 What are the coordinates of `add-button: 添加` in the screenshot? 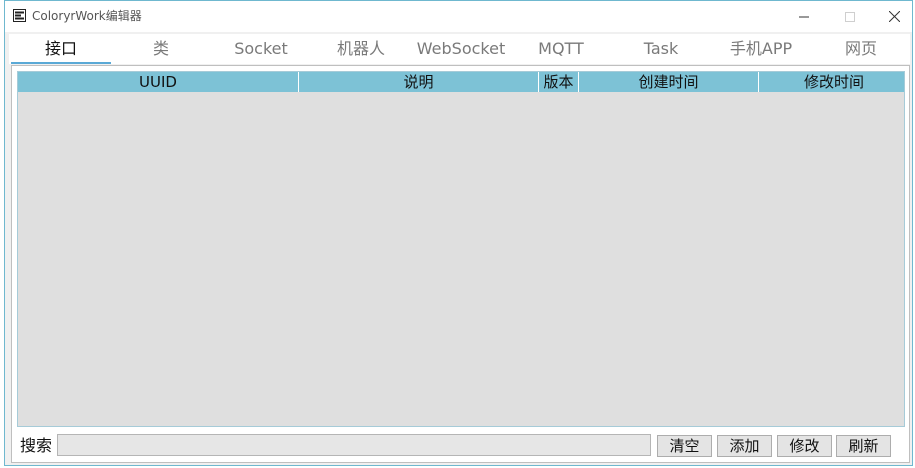 It's located at (744, 446).